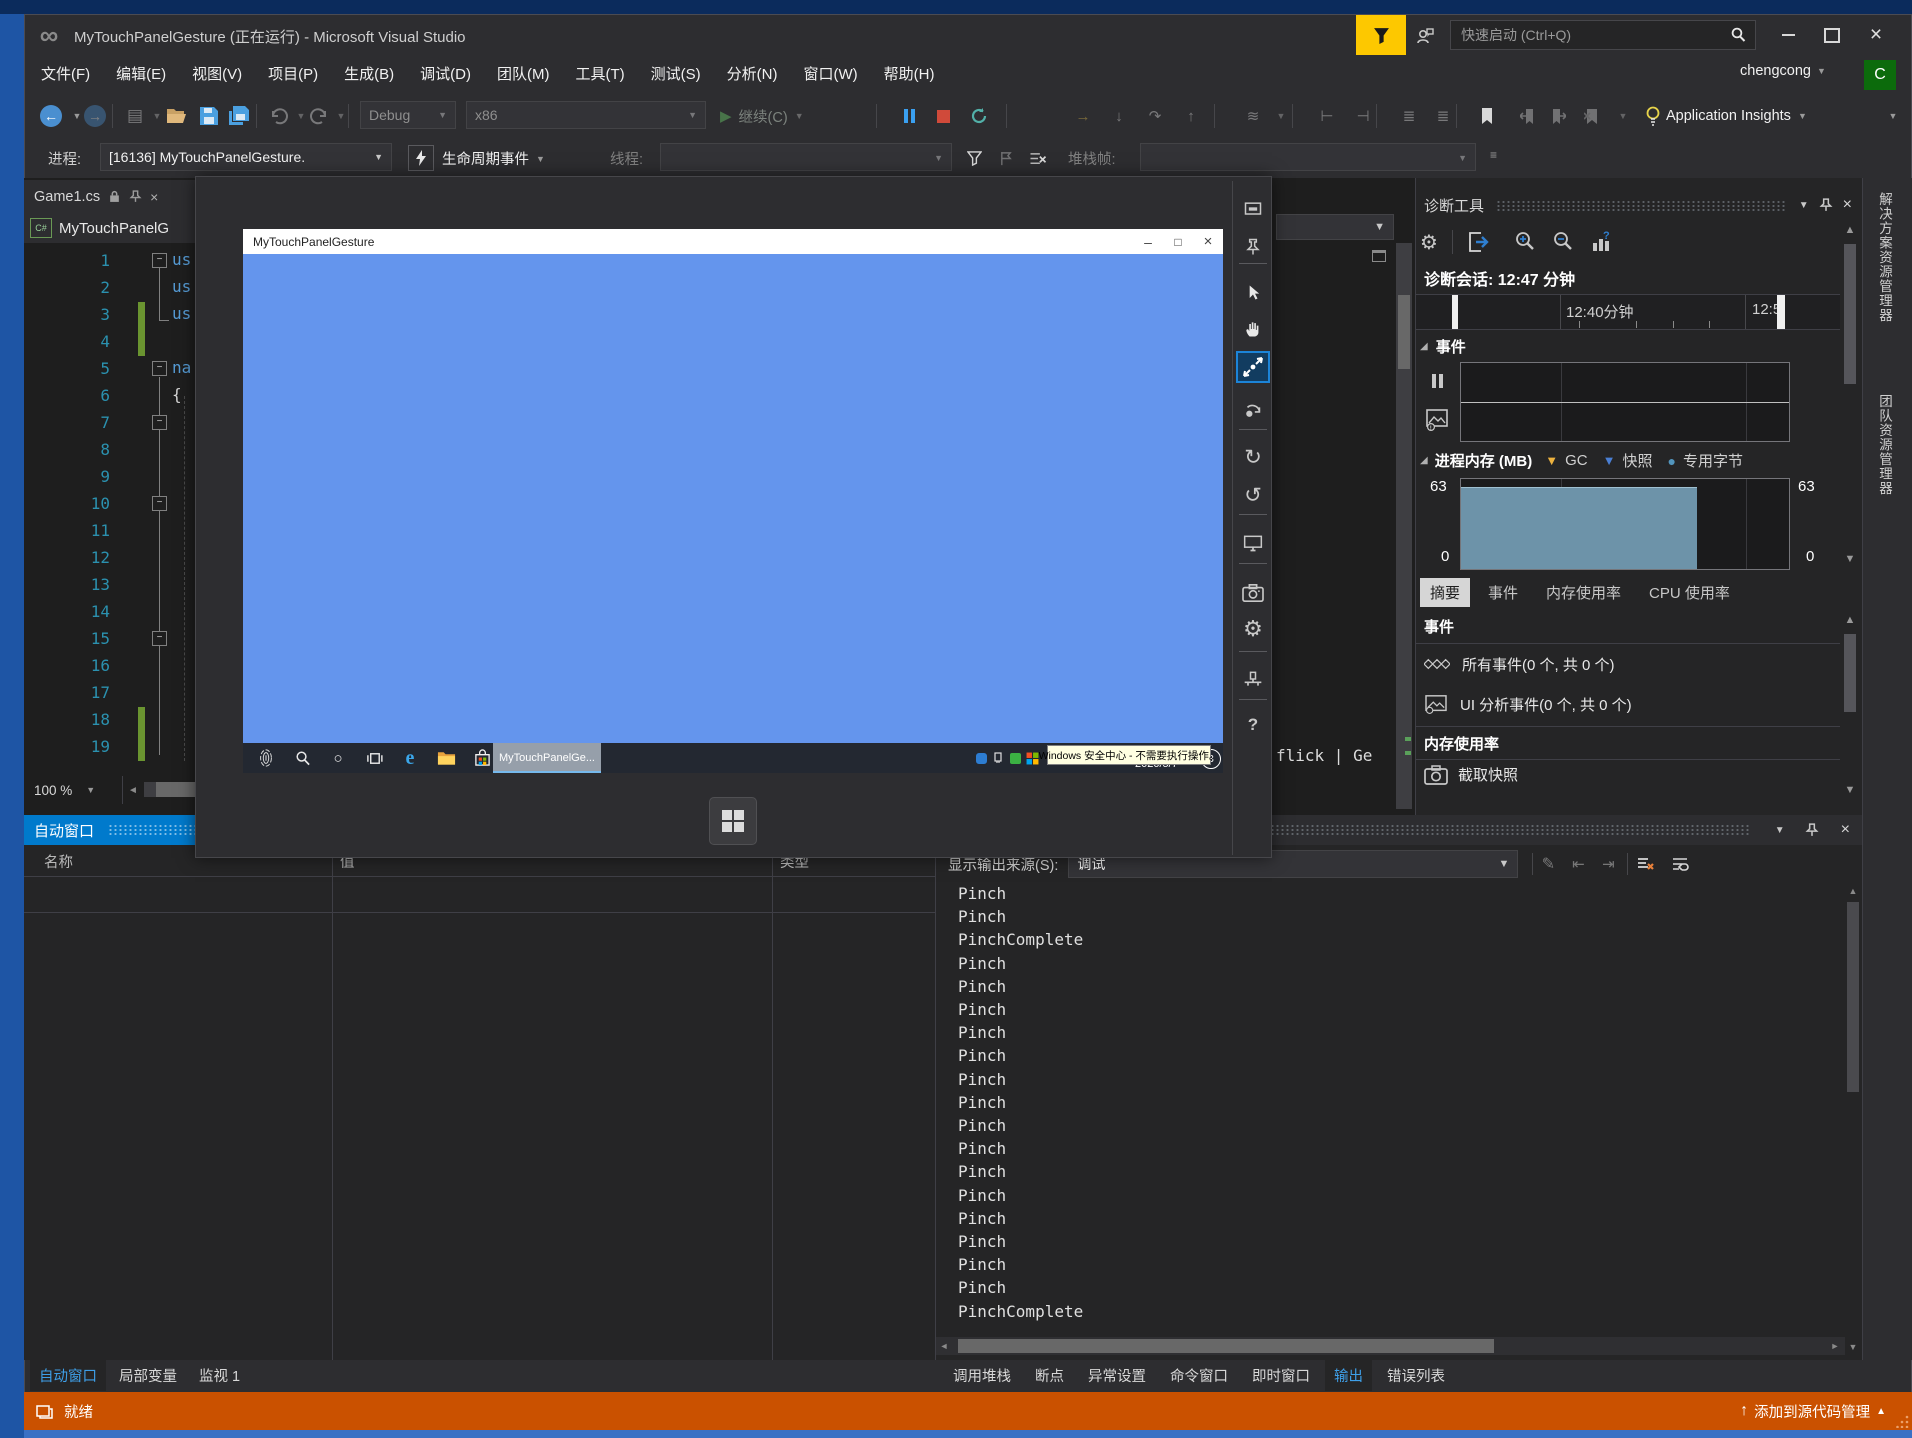 This screenshot has height=1438, width=1912. What do you see at coordinates (1381, 35) in the screenshot?
I see `feedback-button` at bounding box center [1381, 35].